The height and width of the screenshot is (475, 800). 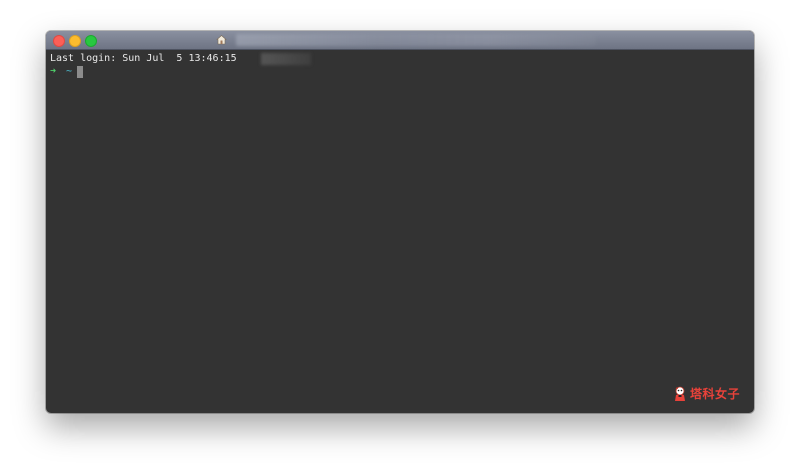 What do you see at coordinates (69, 71) in the screenshot?
I see `prompt-directory: ~` at bounding box center [69, 71].